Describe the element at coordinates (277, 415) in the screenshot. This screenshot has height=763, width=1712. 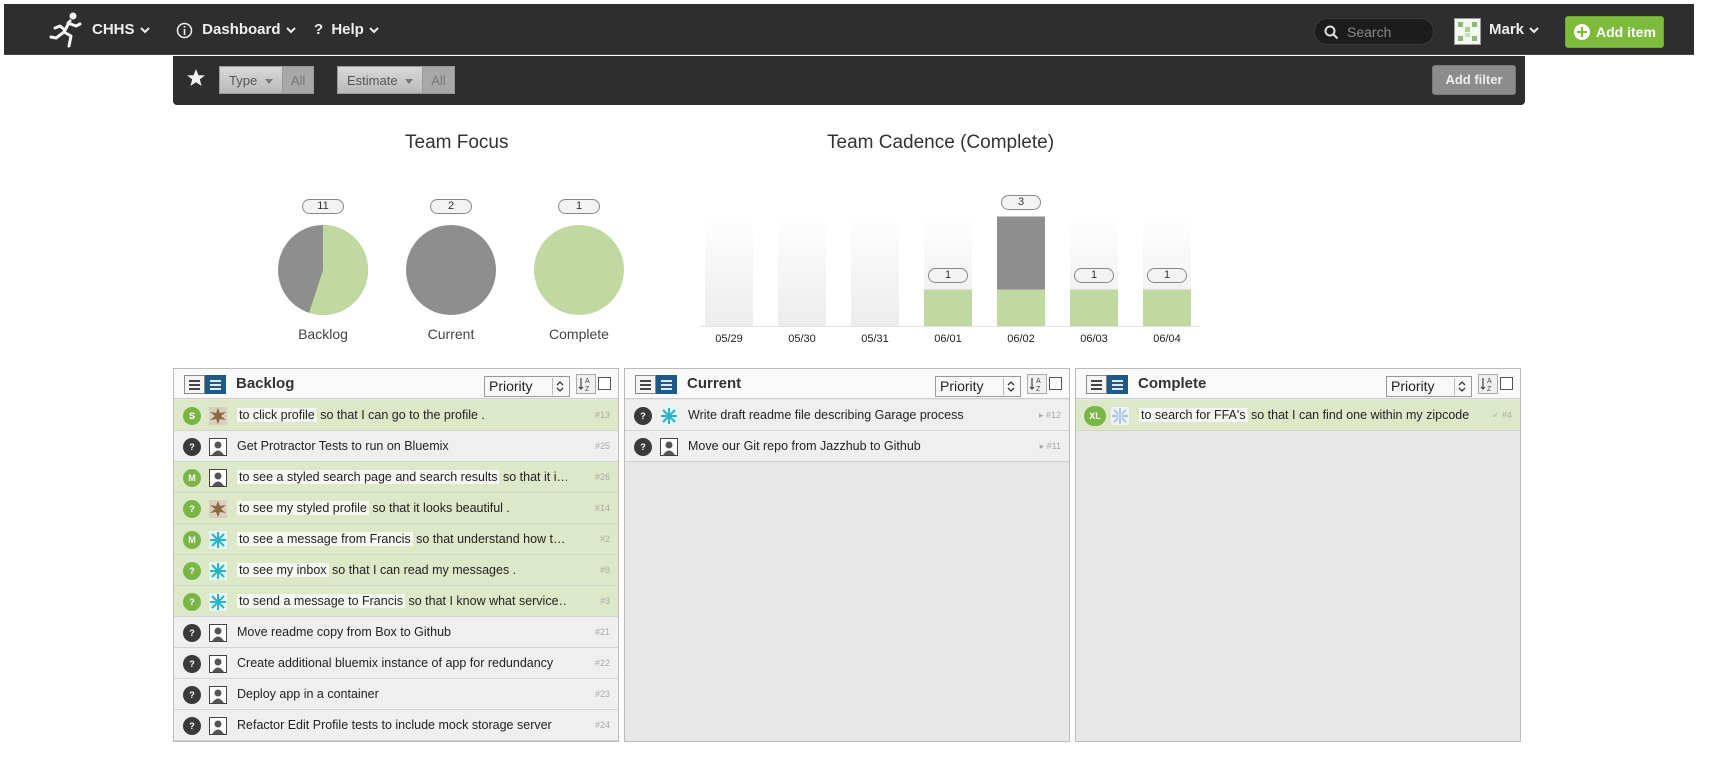
I see `story-role: to click profile` at that location.